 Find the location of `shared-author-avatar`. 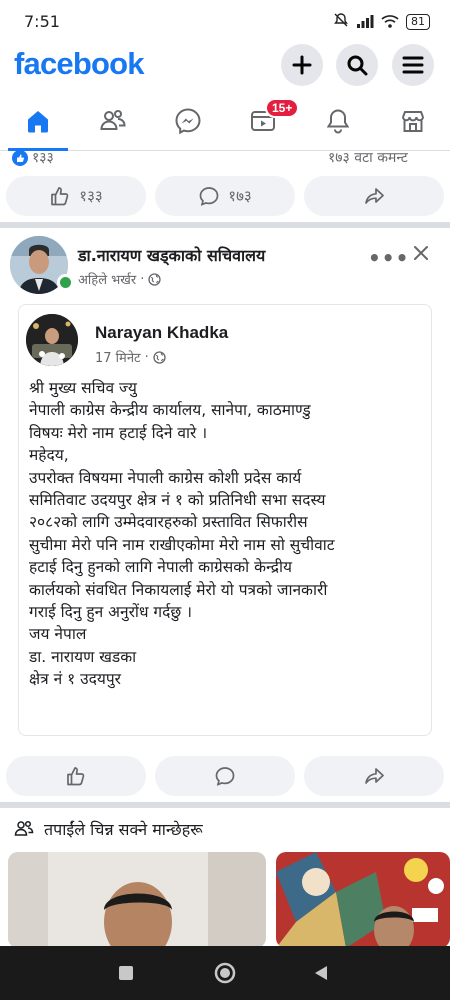

shared-author-avatar is located at coordinates (52, 340).